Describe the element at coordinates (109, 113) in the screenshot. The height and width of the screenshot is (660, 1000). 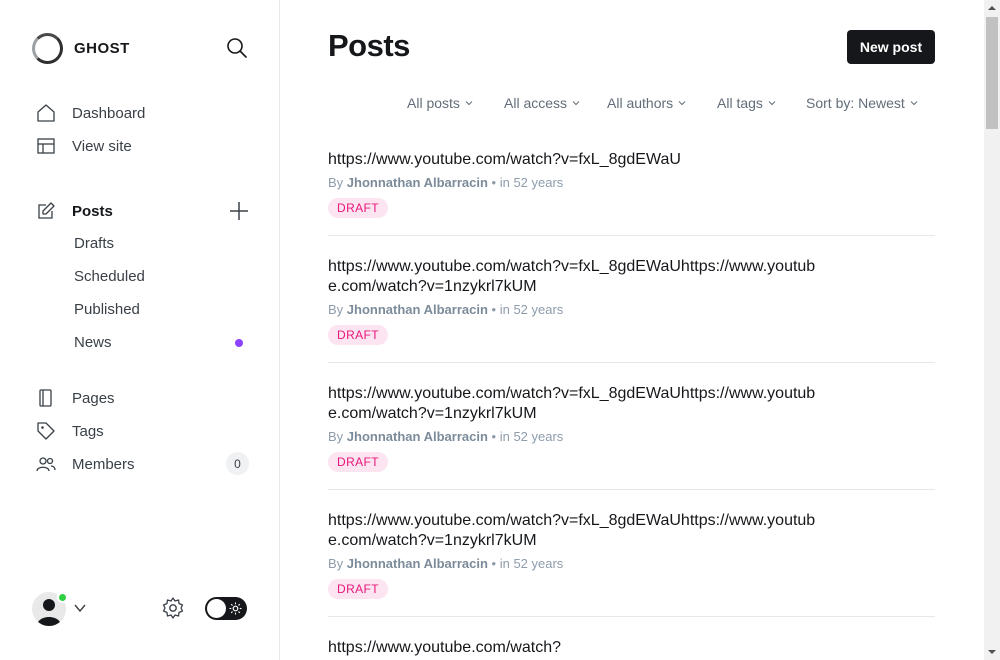
I see `nav-dashboard-label: Dashboard` at that location.